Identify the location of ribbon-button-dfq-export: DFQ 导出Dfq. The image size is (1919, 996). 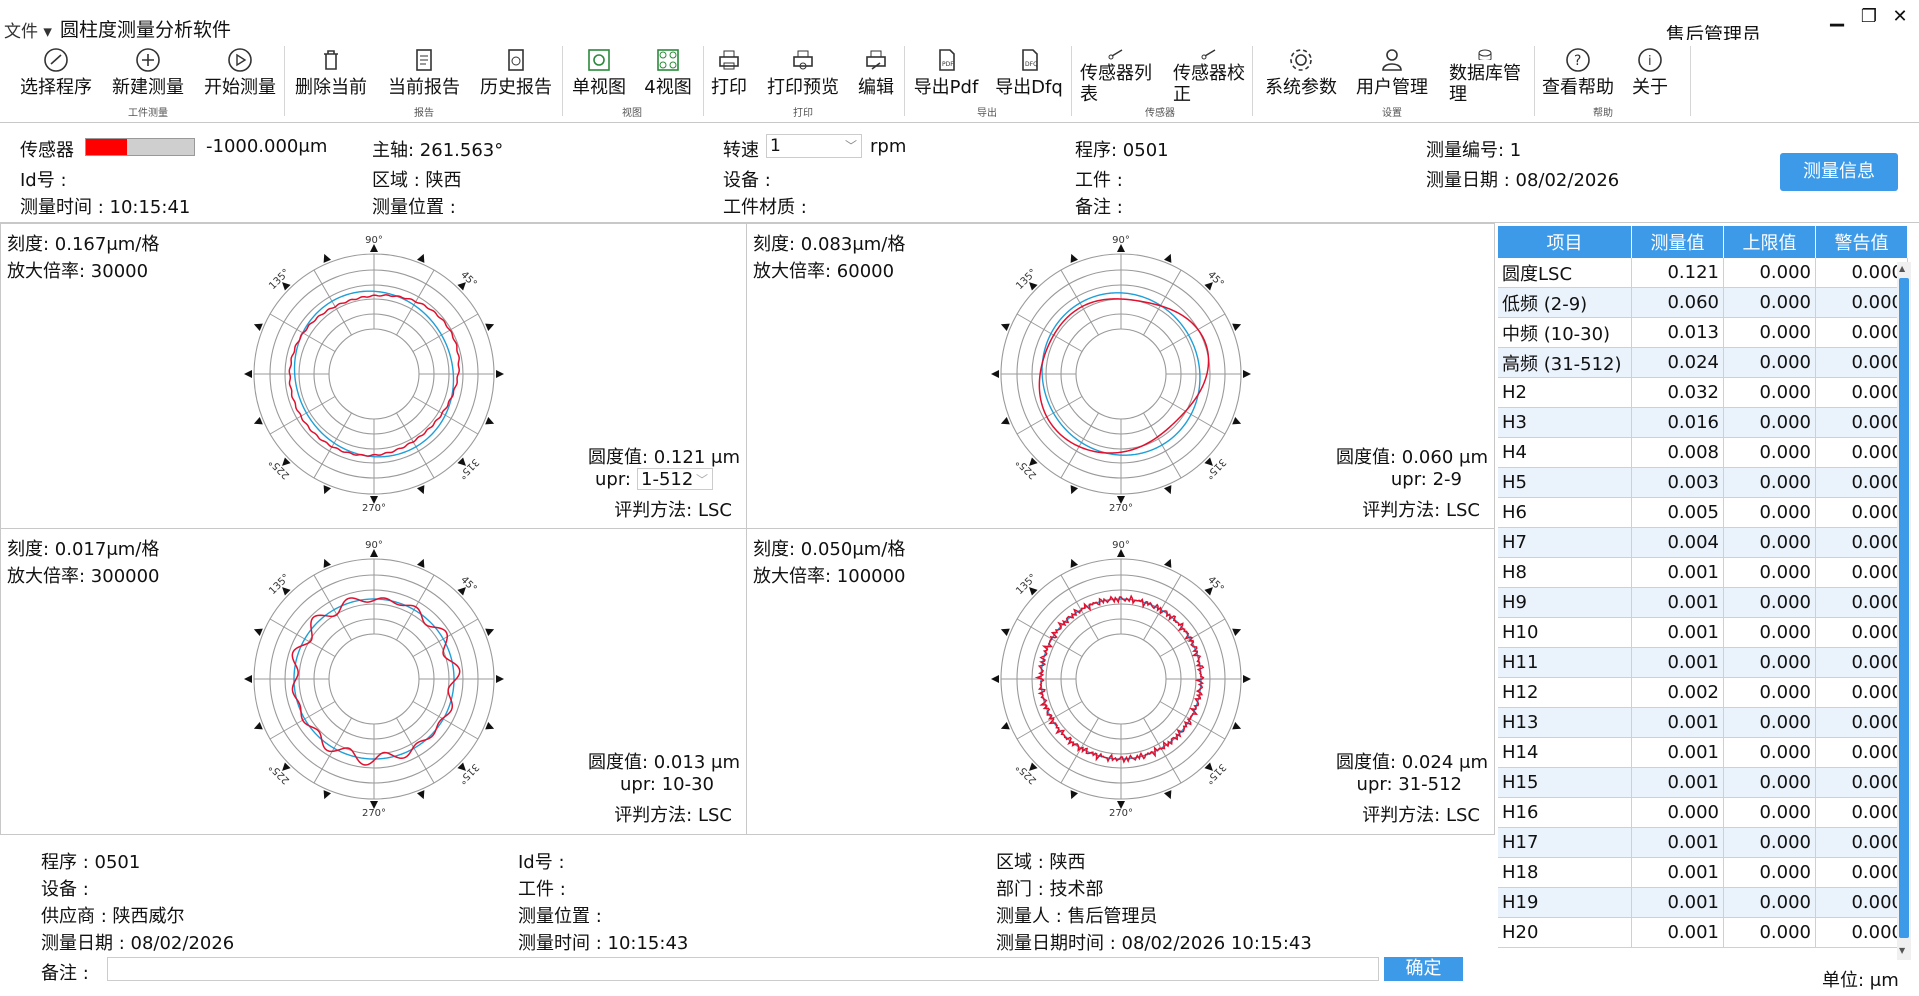
(1029, 72).